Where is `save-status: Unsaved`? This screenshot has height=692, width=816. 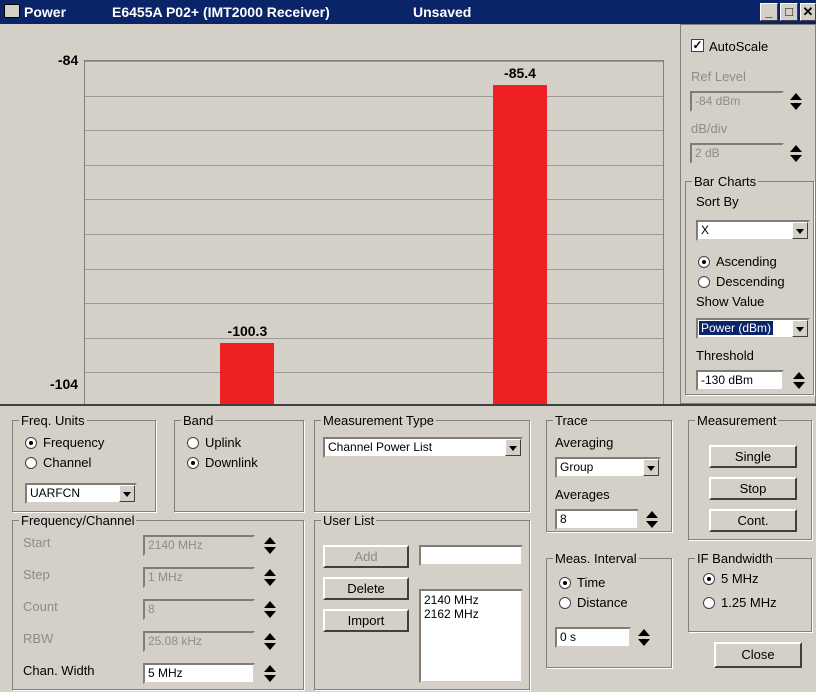
save-status: Unsaved is located at coordinates (442, 12).